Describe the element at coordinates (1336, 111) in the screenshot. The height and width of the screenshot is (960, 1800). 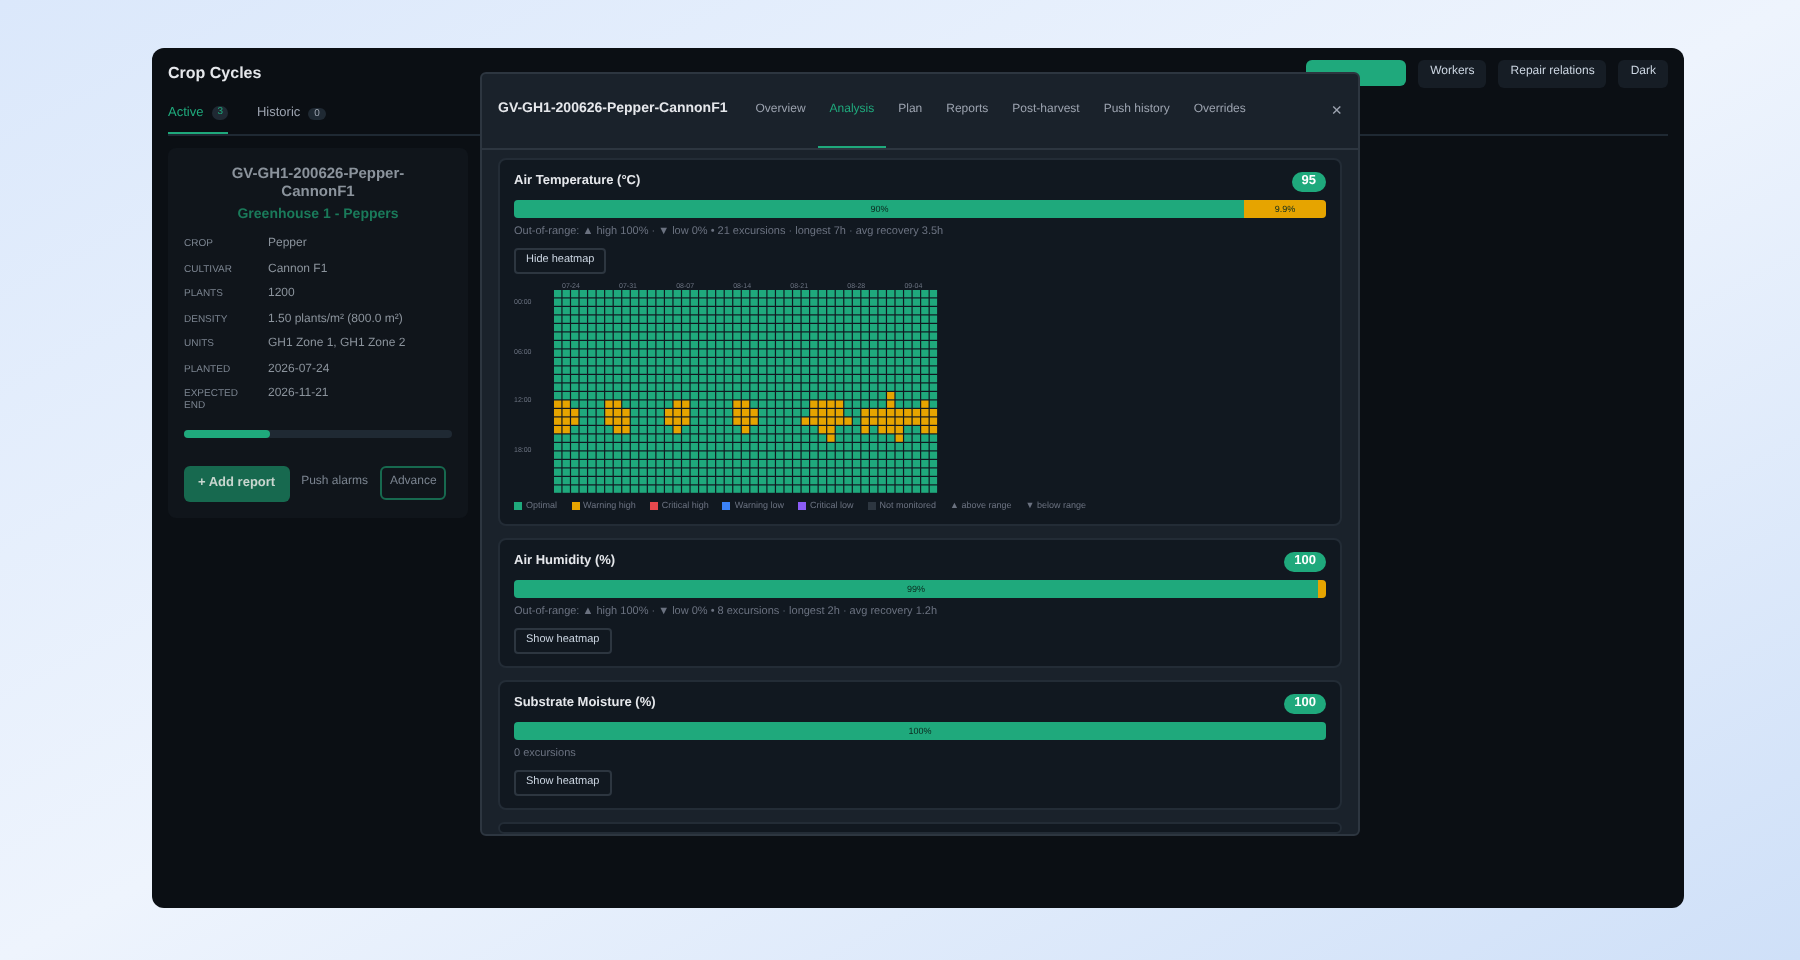
I see `close-button: ×` at that location.